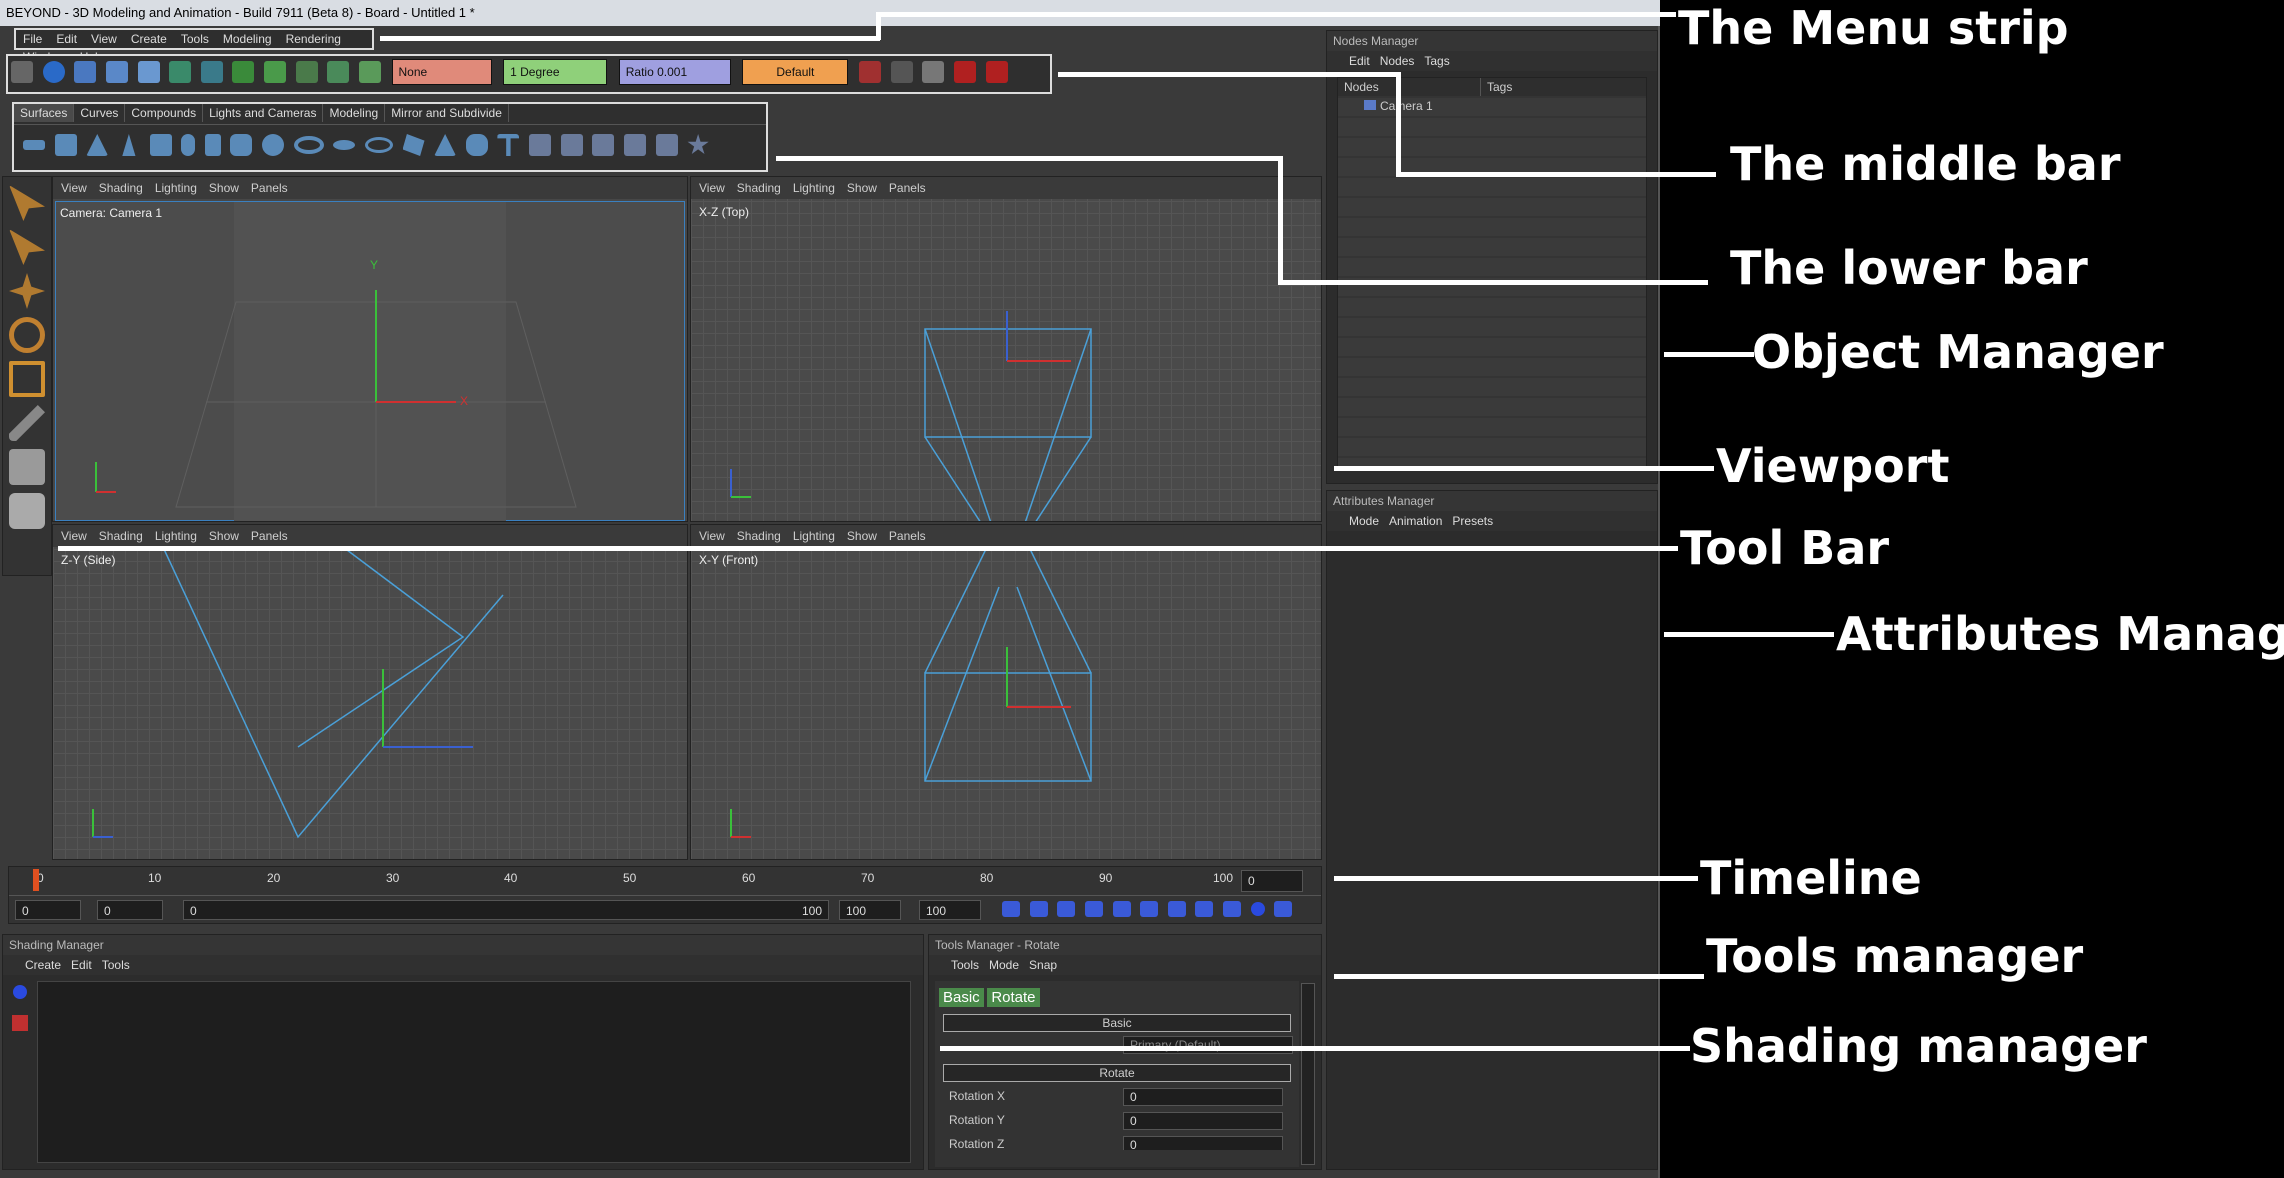  Describe the element at coordinates (1257, 908) in the screenshot. I see `record-key-icon` at that location.